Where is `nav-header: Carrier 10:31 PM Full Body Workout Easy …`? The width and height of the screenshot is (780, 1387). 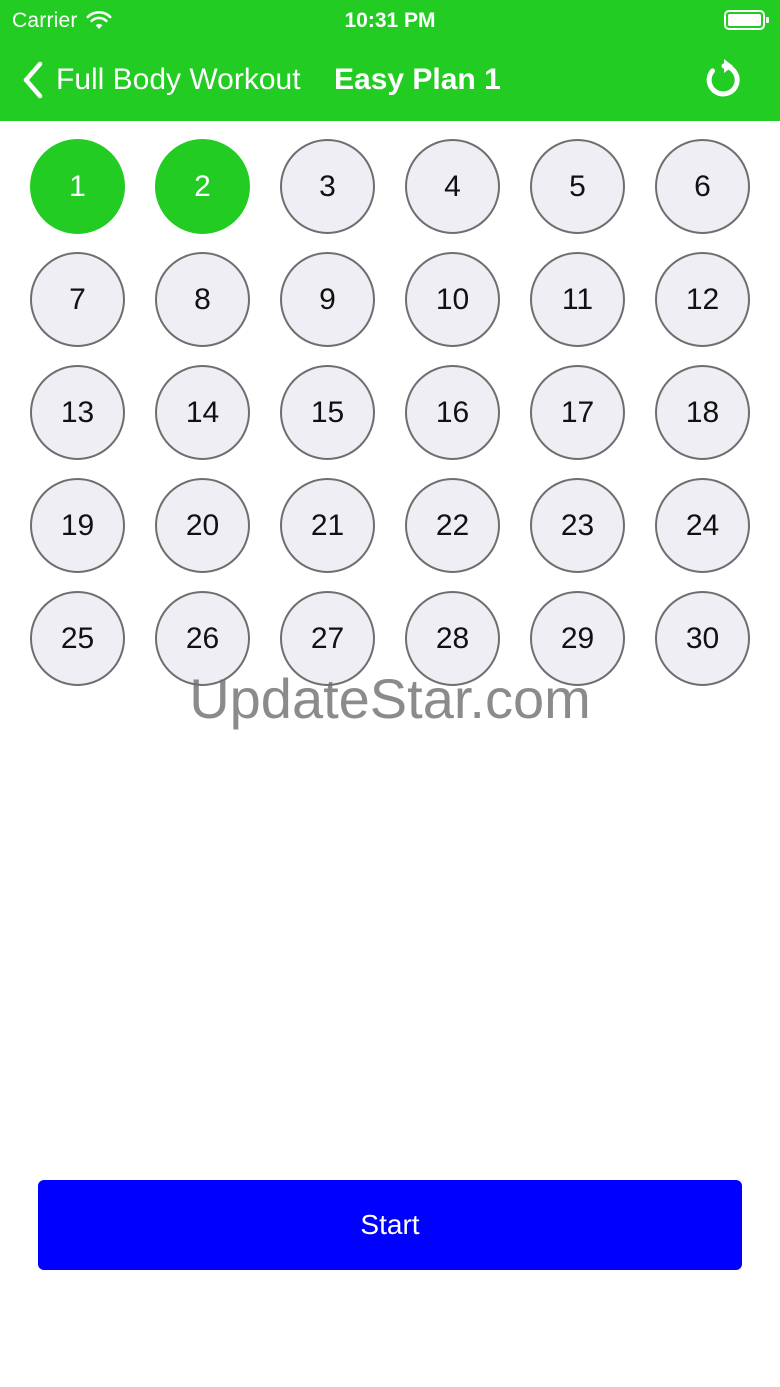 nav-header: Carrier 10:31 PM Full Body Workout Easy … is located at coordinates (390, 60).